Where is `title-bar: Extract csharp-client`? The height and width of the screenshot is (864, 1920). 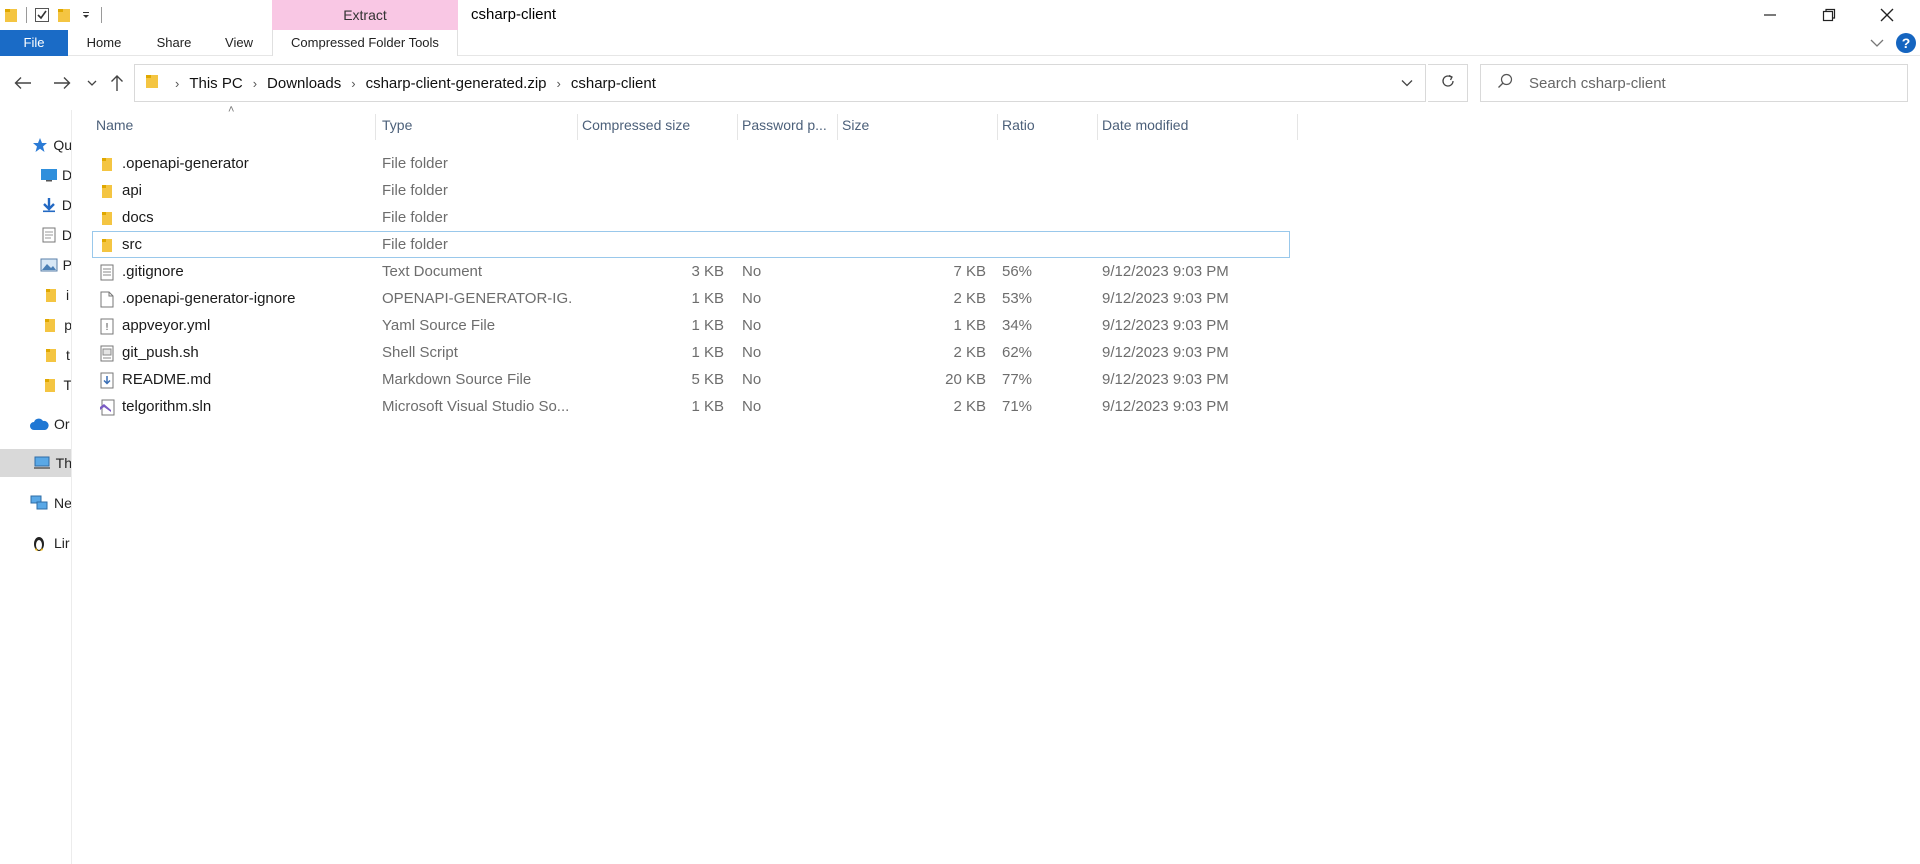
title-bar: Extract csharp-client is located at coordinates (960, 15).